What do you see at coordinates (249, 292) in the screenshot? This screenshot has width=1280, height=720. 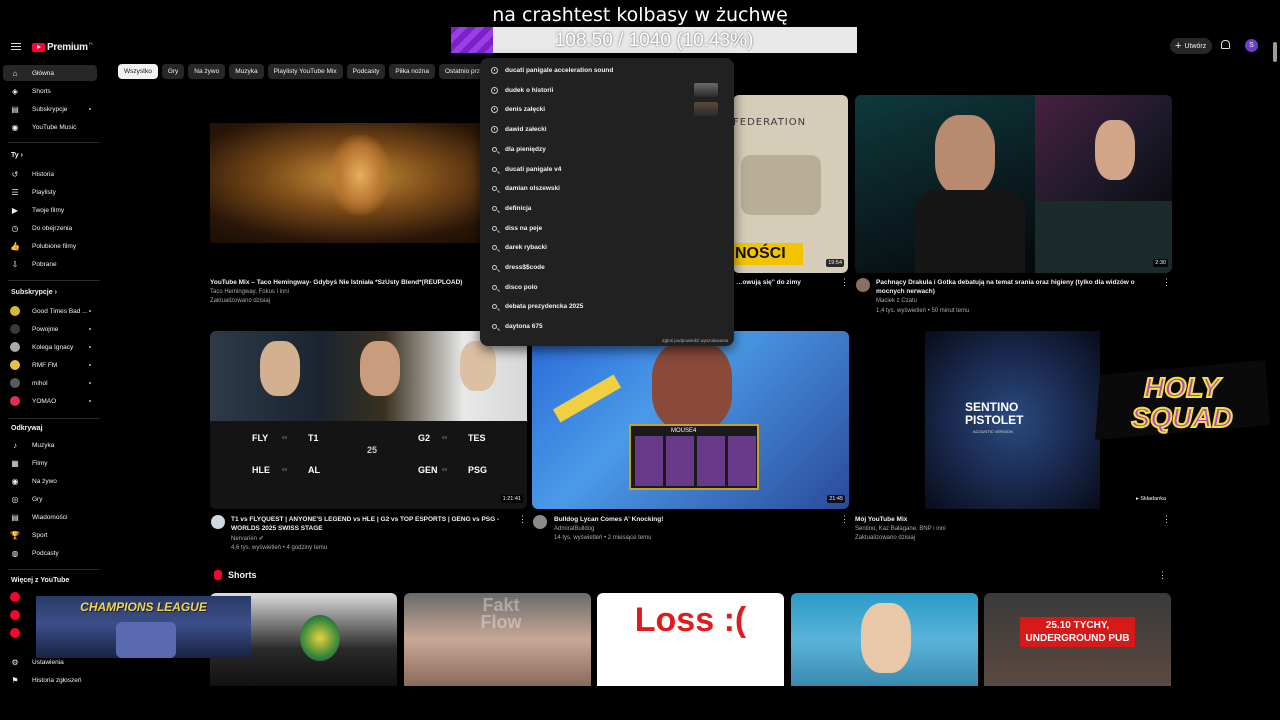 I see `video-channel: Taco Hemingway, Fokus i inni` at bounding box center [249, 292].